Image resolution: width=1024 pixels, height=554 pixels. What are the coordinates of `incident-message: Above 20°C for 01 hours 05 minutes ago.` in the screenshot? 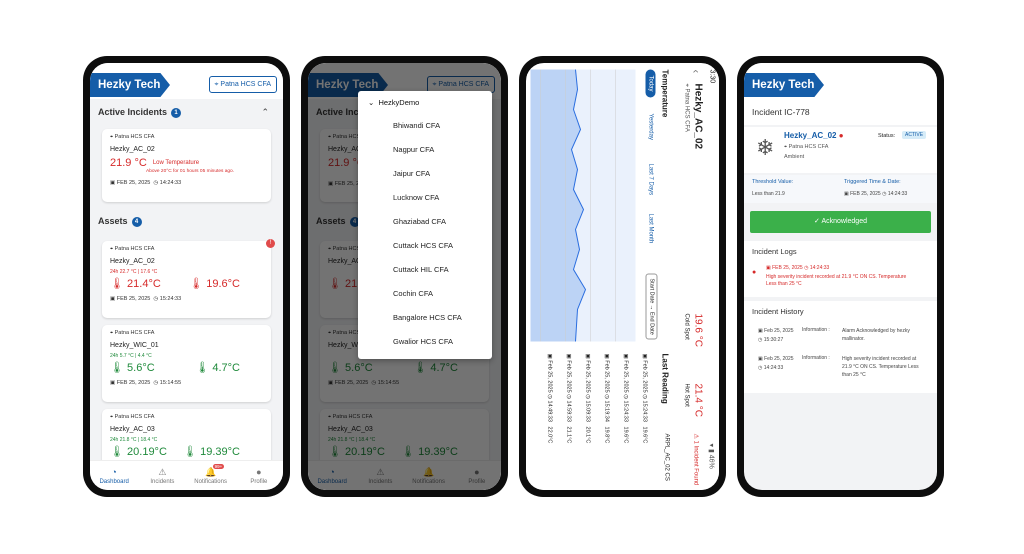 It's located at (190, 171).